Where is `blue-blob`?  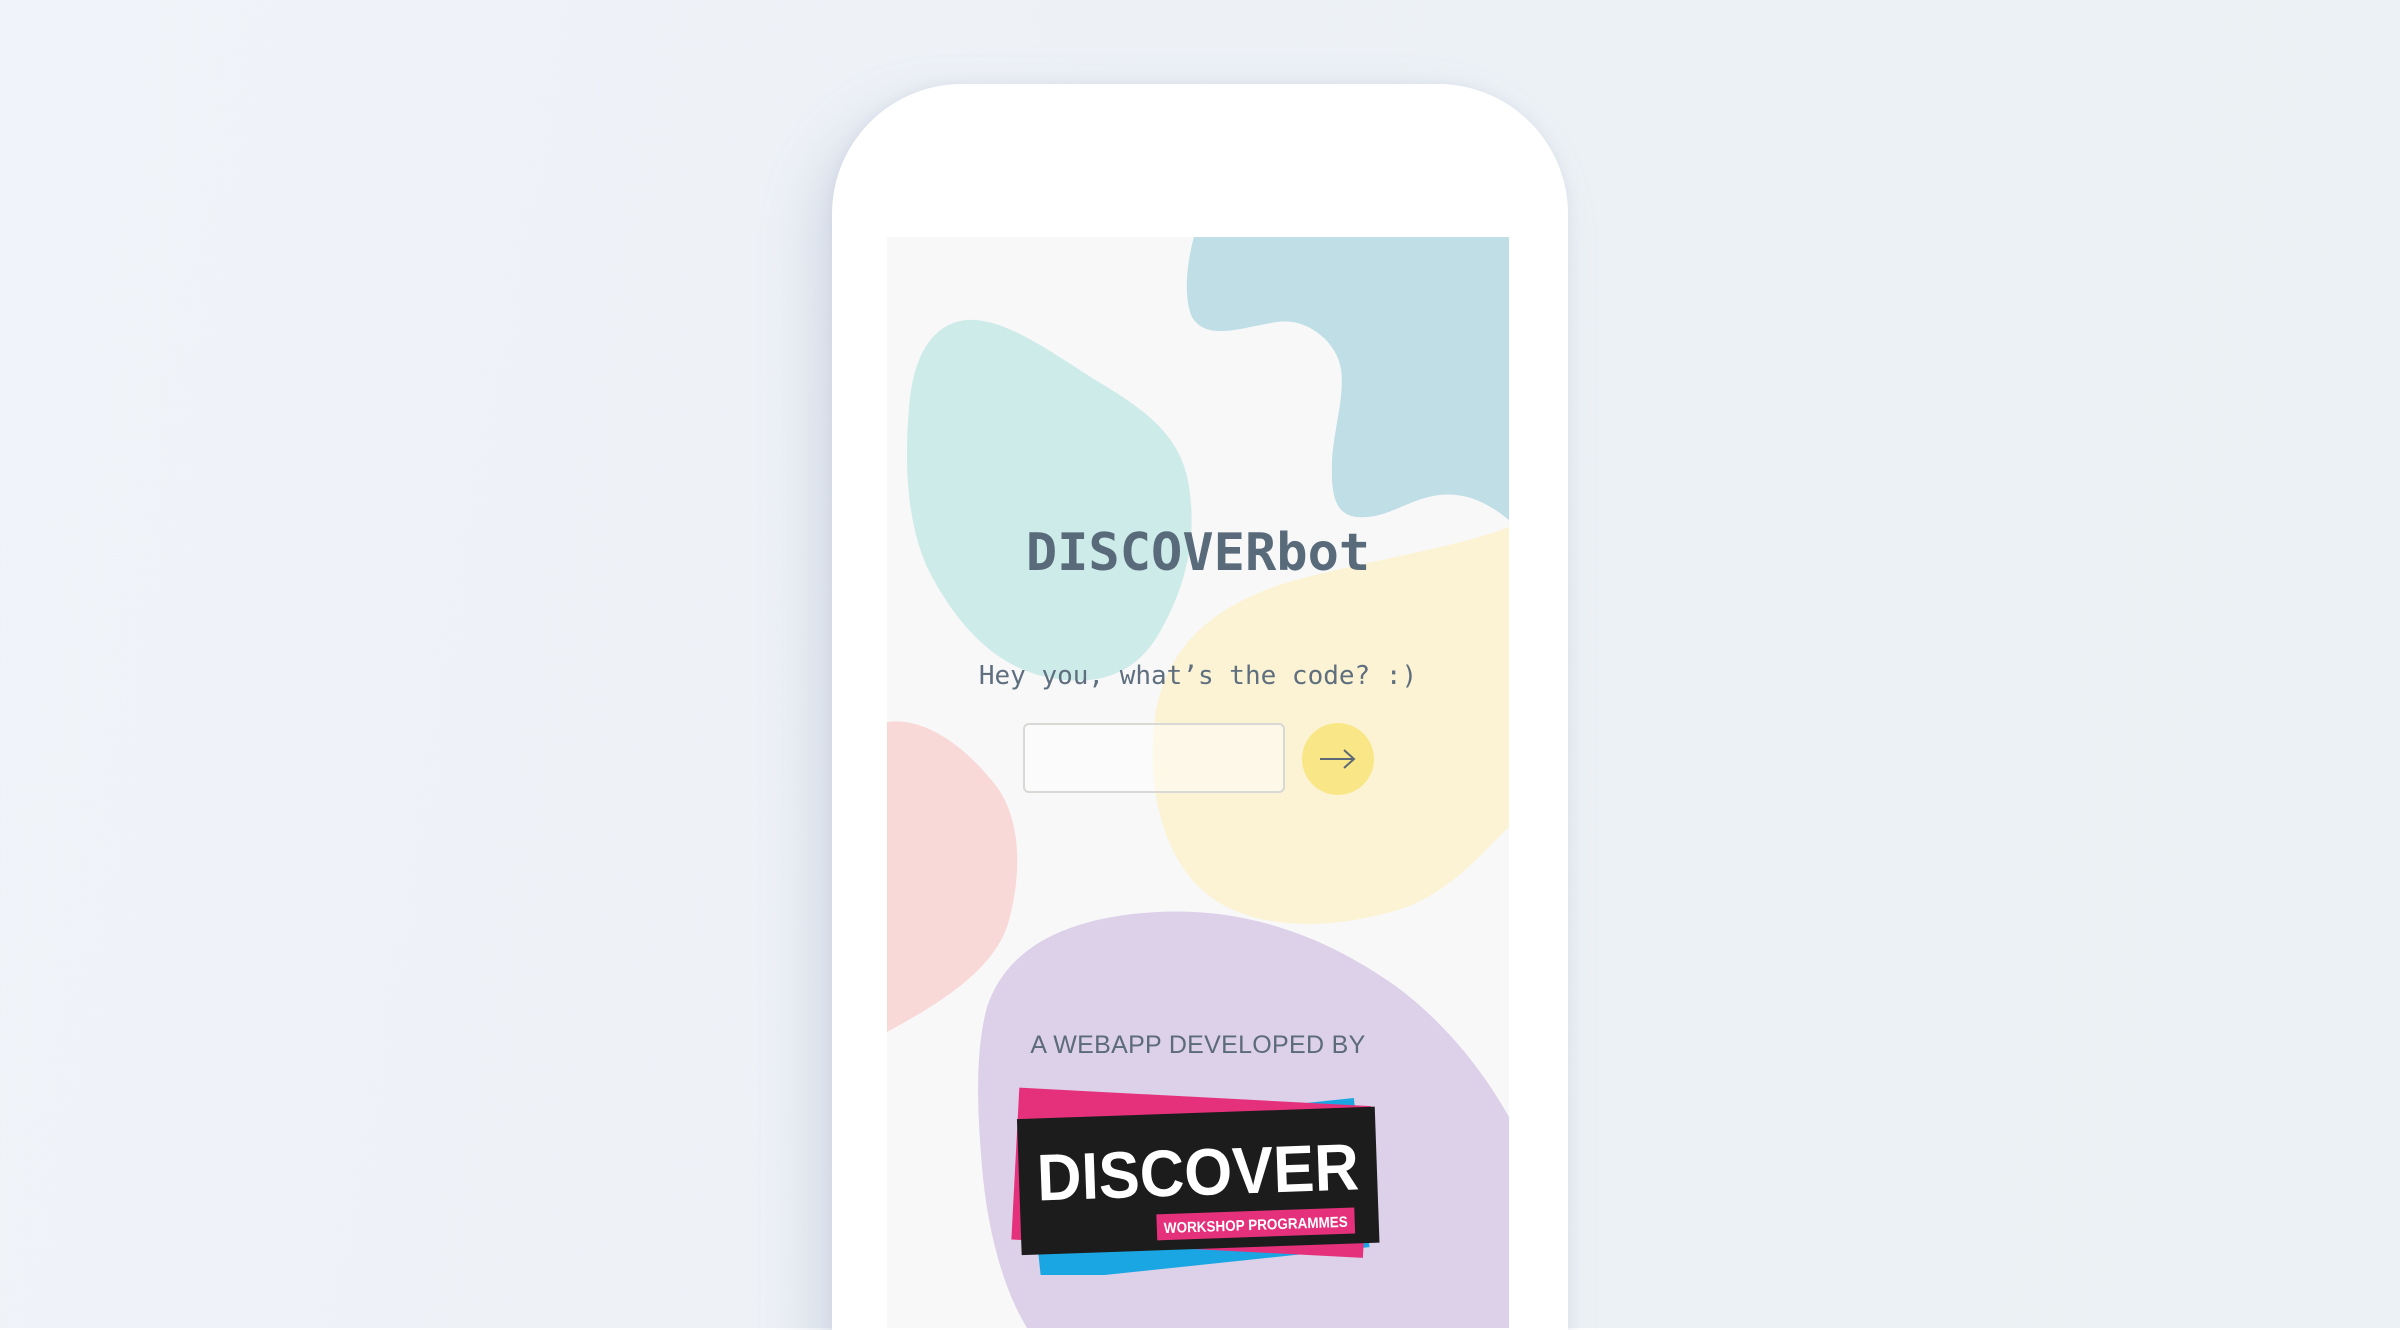 blue-blob is located at coordinates (1347, 378).